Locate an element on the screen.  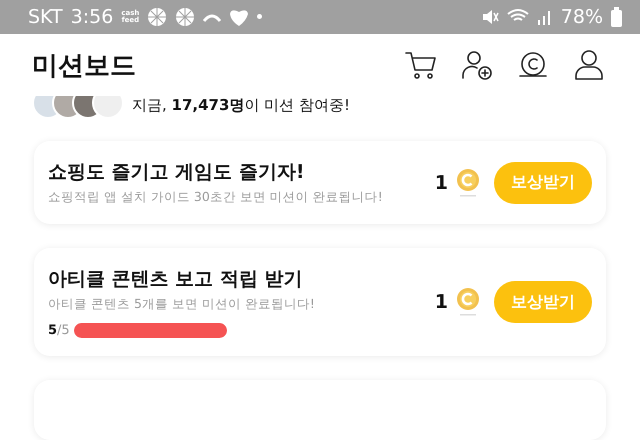
mission-description: 쇼핑적립 앱 설치 가이드 30초간 보면 미션이 완료됩니다! is located at coordinates (216, 197).